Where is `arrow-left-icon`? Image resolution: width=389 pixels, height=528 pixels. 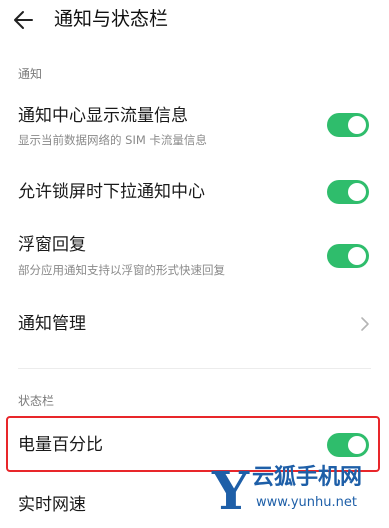
arrow-left-icon is located at coordinates (23, 20).